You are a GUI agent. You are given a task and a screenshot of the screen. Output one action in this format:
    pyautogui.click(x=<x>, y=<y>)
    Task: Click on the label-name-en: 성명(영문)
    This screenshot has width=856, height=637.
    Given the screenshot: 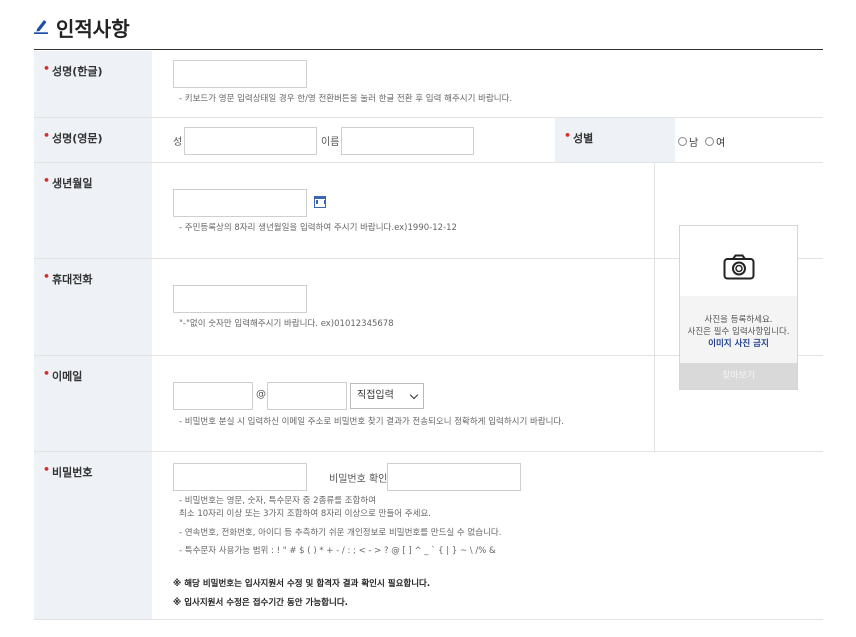 What is the action you would take?
    pyautogui.click(x=72, y=137)
    